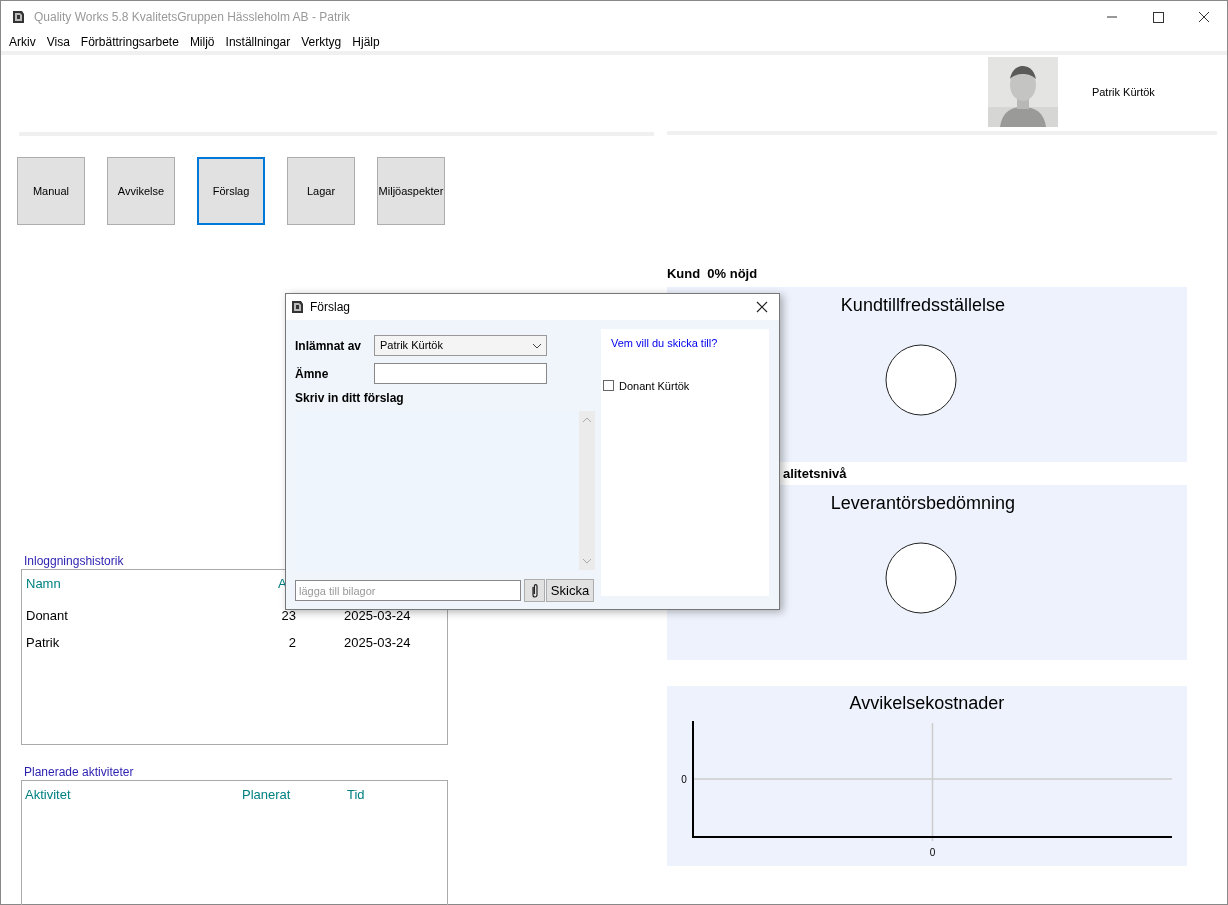 The height and width of the screenshot is (905, 1228). I want to click on menu-item: Förbättringsarbete, so click(129, 41).